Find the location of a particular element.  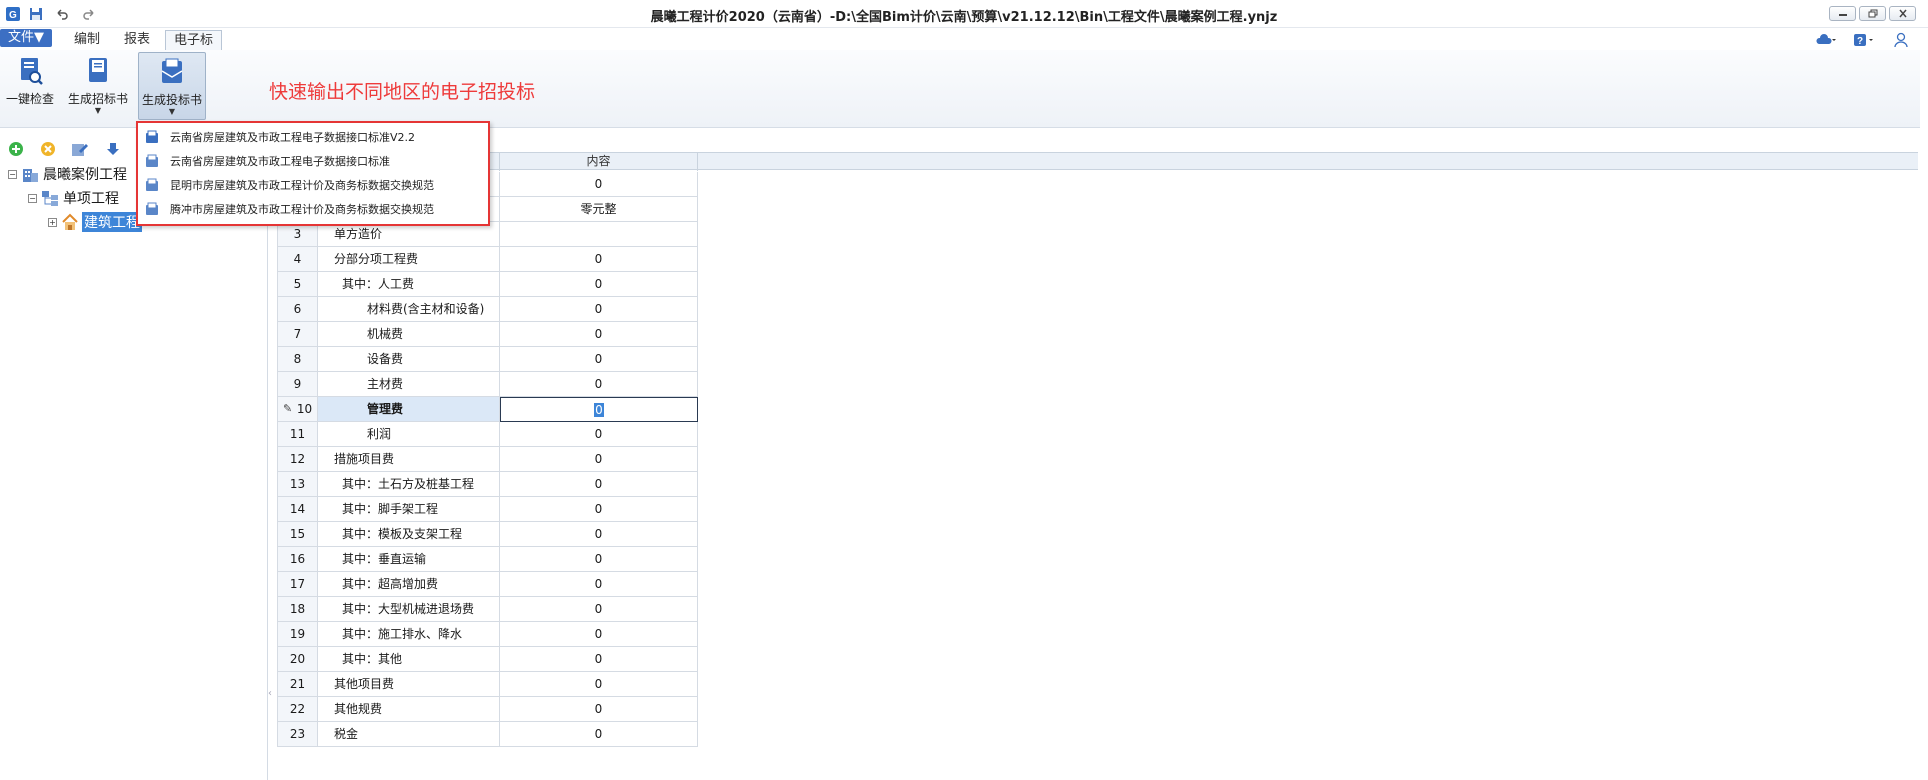

house-icon is located at coordinates (70, 221).